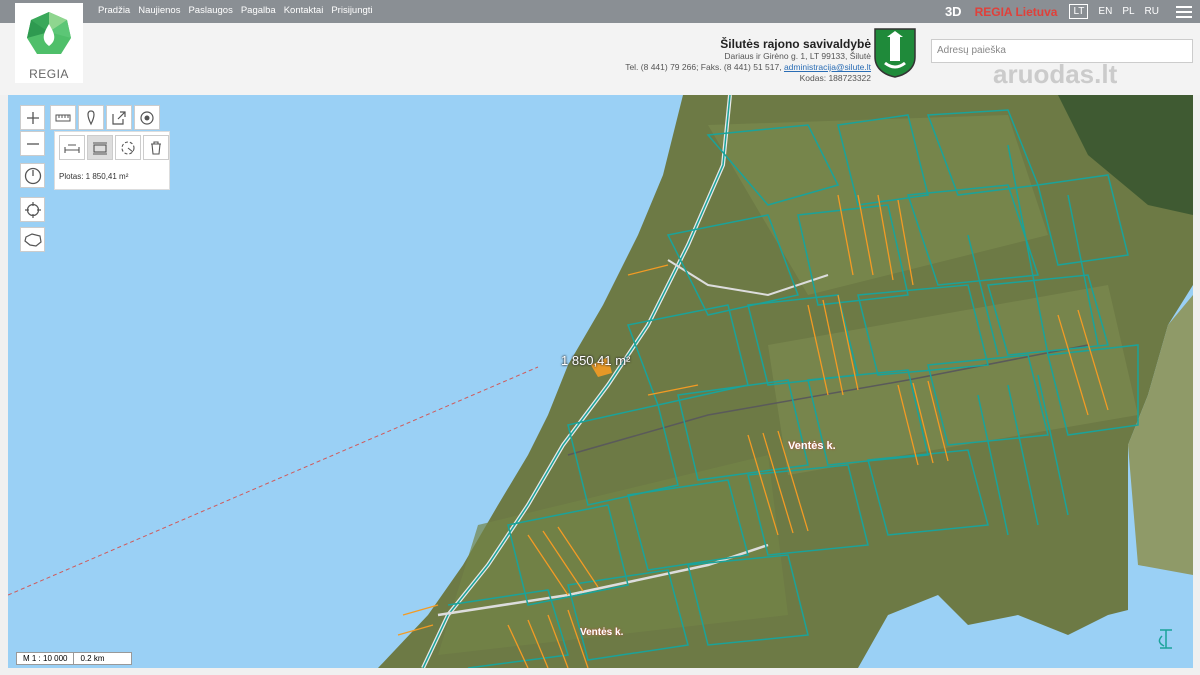  Describe the element at coordinates (1079, 11) in the screenshot. I see `language-lt: LT` at that location.